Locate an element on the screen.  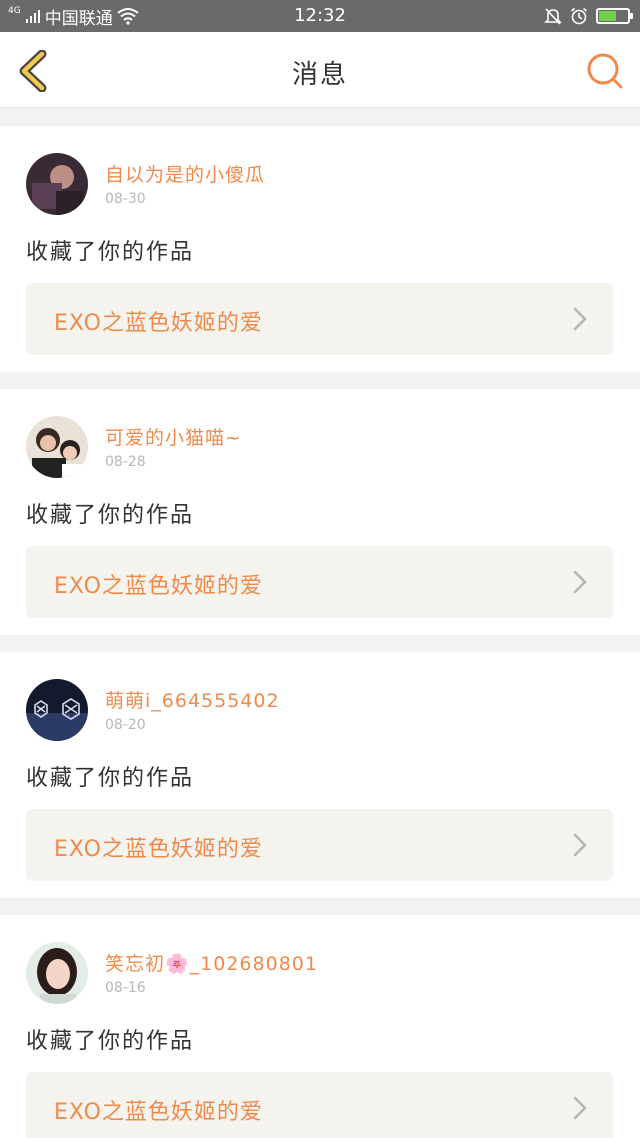
battery-level is located at coordinates (607, 16).